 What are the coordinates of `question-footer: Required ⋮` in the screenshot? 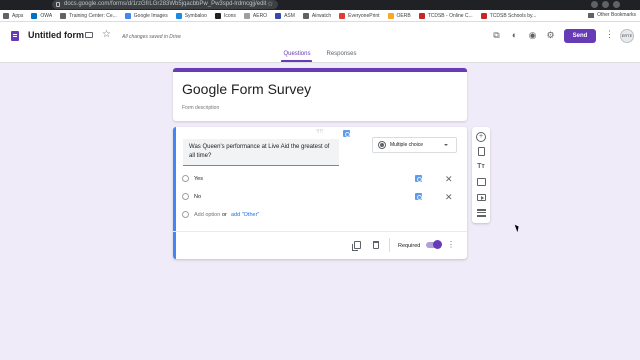 It's located at (320, 245).